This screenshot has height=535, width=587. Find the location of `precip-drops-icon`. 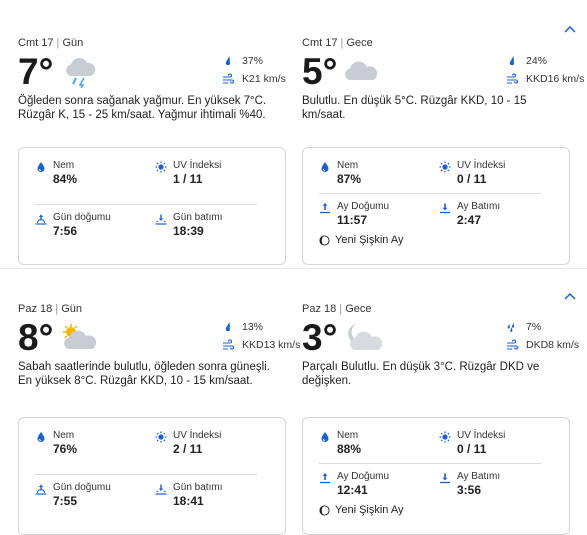

precip-drops-icon is located at coordinates (512, 327).